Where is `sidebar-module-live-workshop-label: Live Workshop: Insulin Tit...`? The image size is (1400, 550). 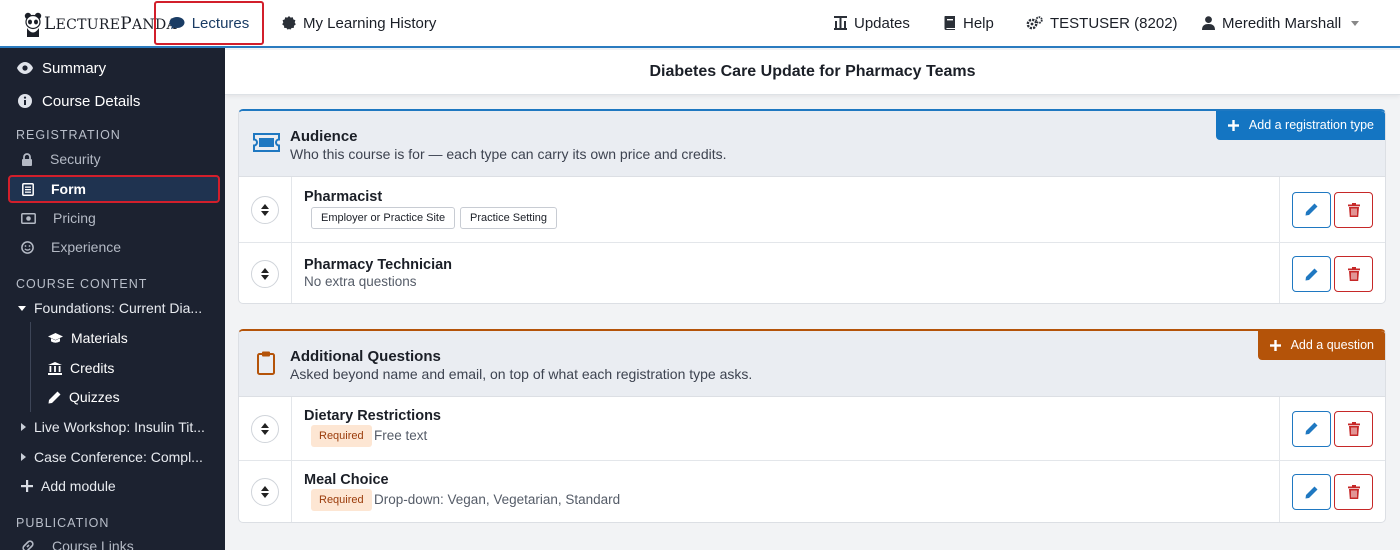 sidebar-module-live-workshop-label: Live Workshop: Insulin Tit... is located at coordinates (119, 427).